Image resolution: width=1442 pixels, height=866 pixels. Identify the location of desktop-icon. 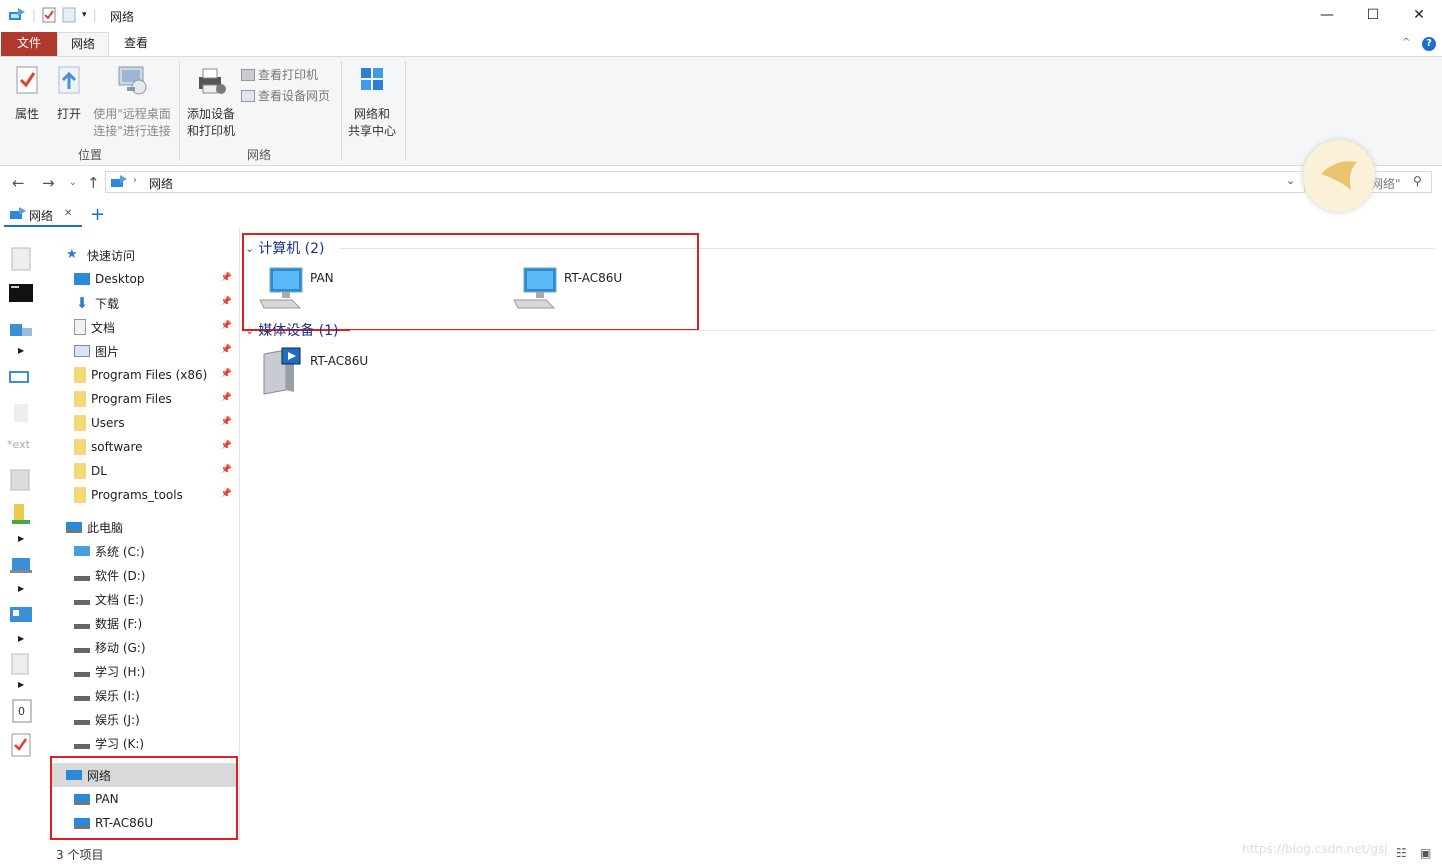
(82, 279).